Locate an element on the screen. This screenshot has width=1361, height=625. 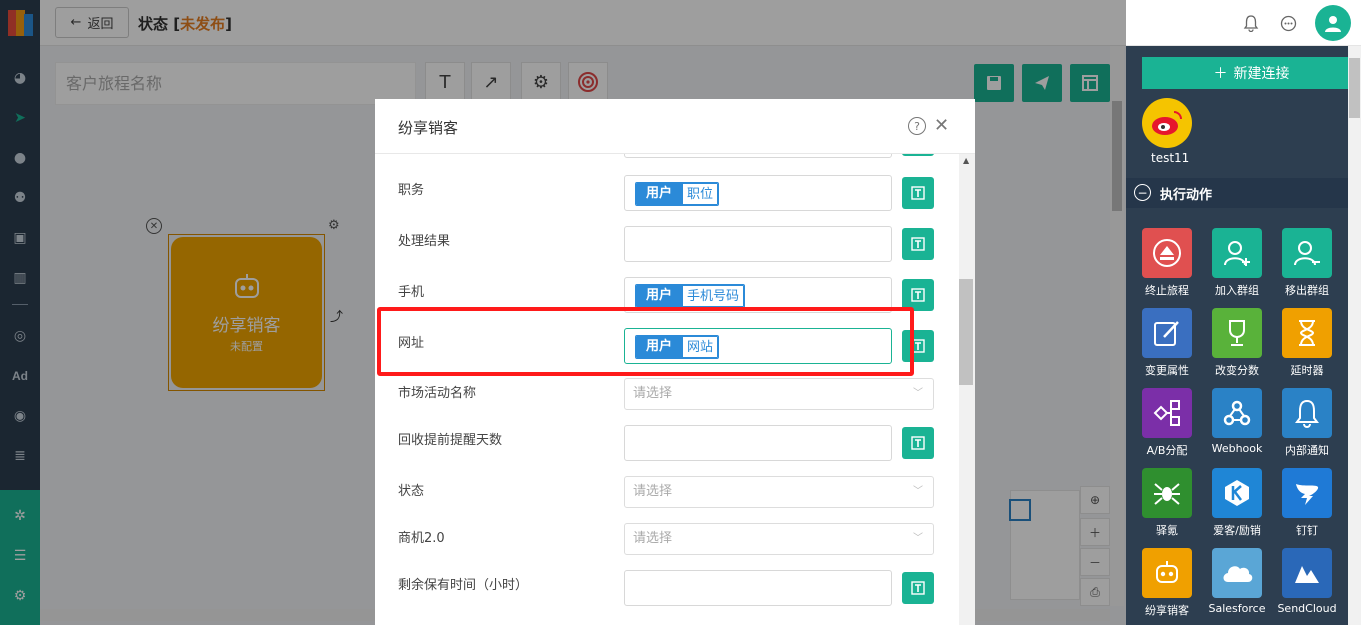
action-item: 加入群组 is located at coordinates (1237, 266).